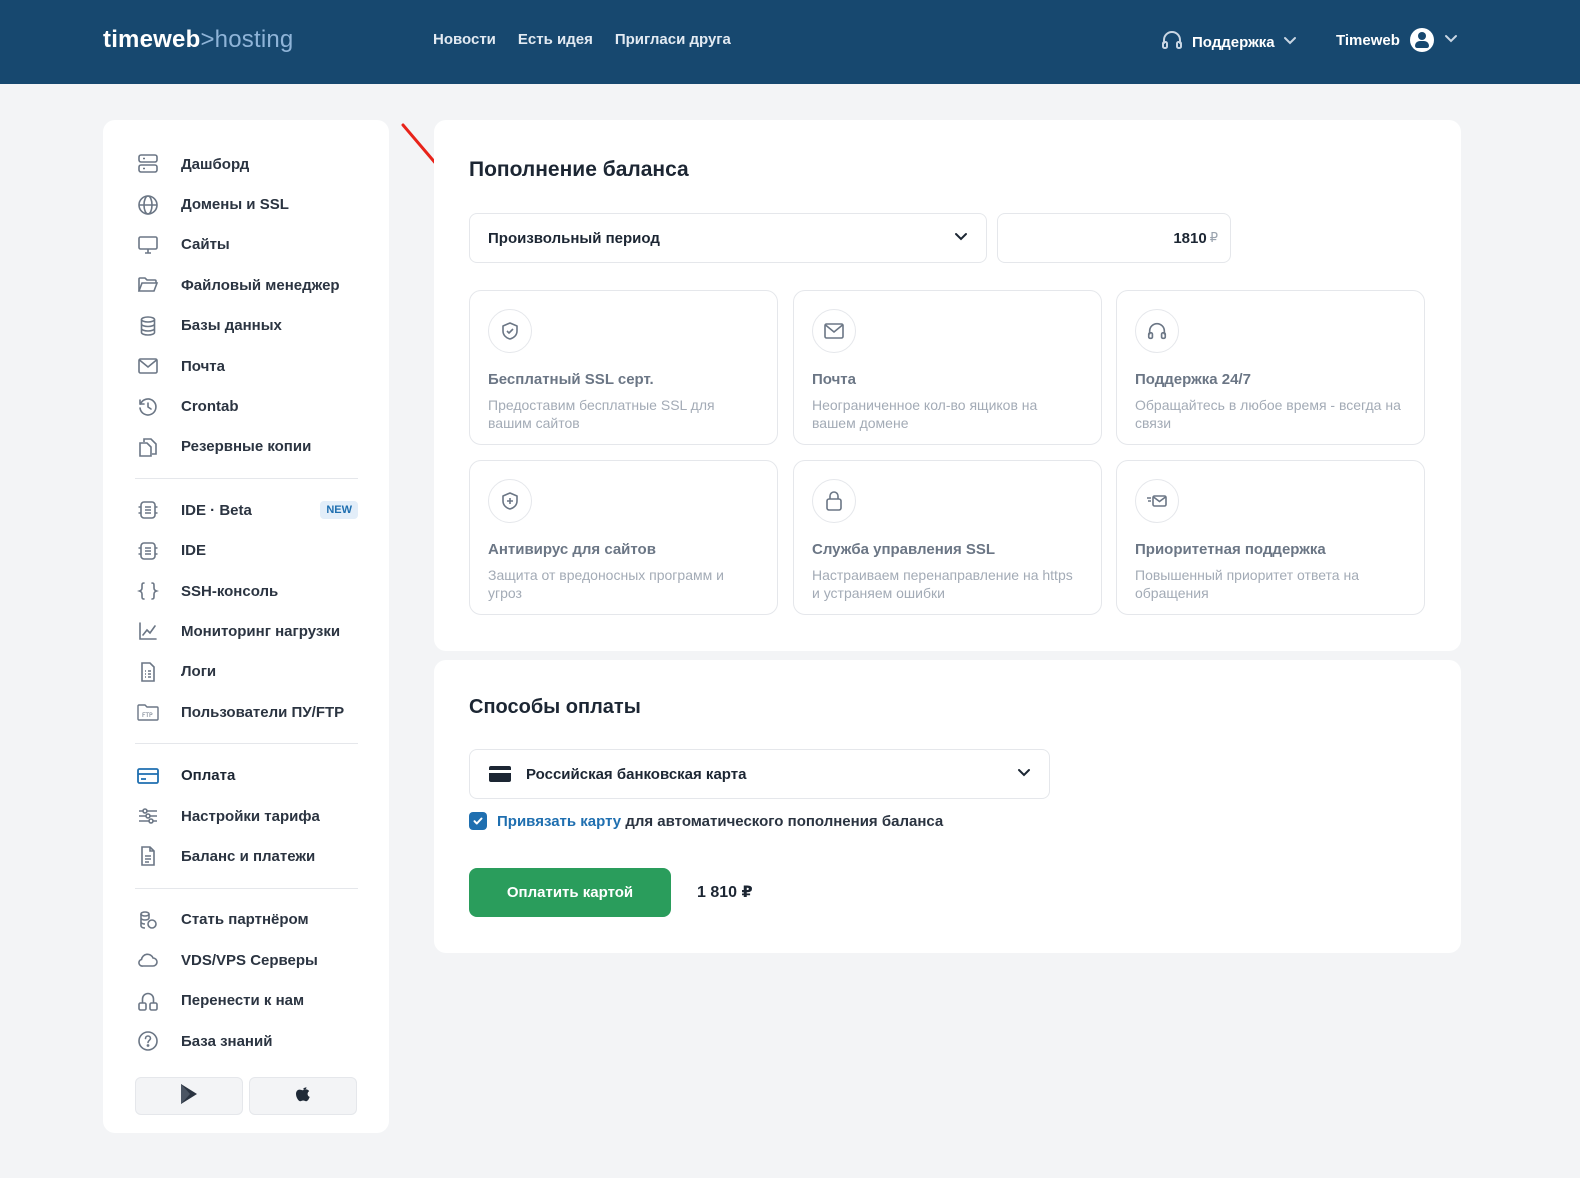  Describe the element at coordinates (728, 238) in the screenshot. I see `period-select: Произвольный период` at that location.